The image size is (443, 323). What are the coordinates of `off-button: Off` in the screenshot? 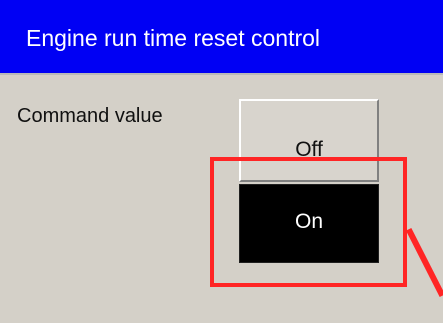 It's located at (309, 140).